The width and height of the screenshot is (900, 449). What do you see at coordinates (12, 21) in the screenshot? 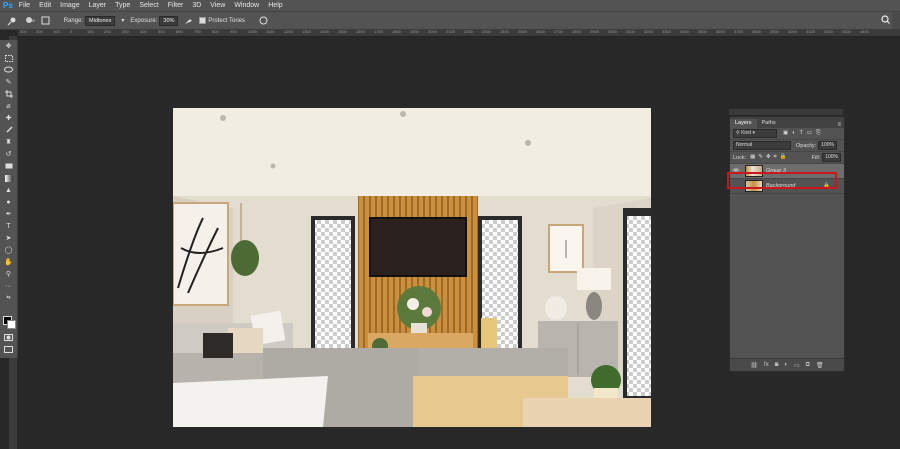
I see `dodge-tool-icon` at bounding box center [12, 21].